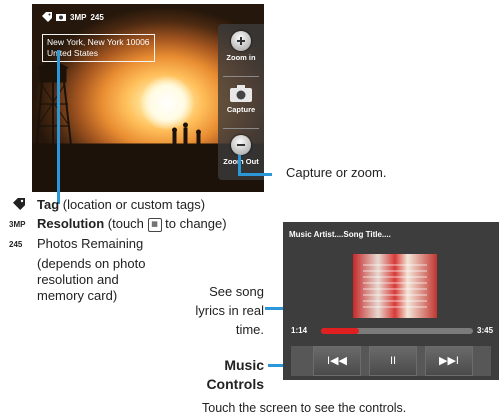 This screenshot has height=419, width=499. What do you see at coordinates (77, 295) in the screenshot?
I see `photos-legend-desc-3: memory card)` at bounding box center [77, 295].